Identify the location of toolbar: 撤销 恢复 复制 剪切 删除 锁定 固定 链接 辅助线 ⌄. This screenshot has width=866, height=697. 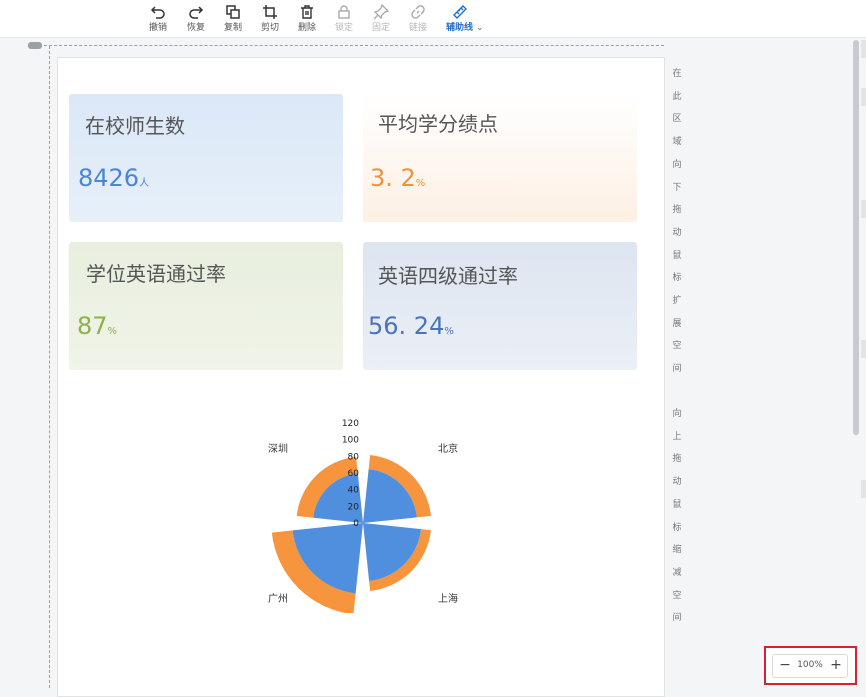
(433, 19).